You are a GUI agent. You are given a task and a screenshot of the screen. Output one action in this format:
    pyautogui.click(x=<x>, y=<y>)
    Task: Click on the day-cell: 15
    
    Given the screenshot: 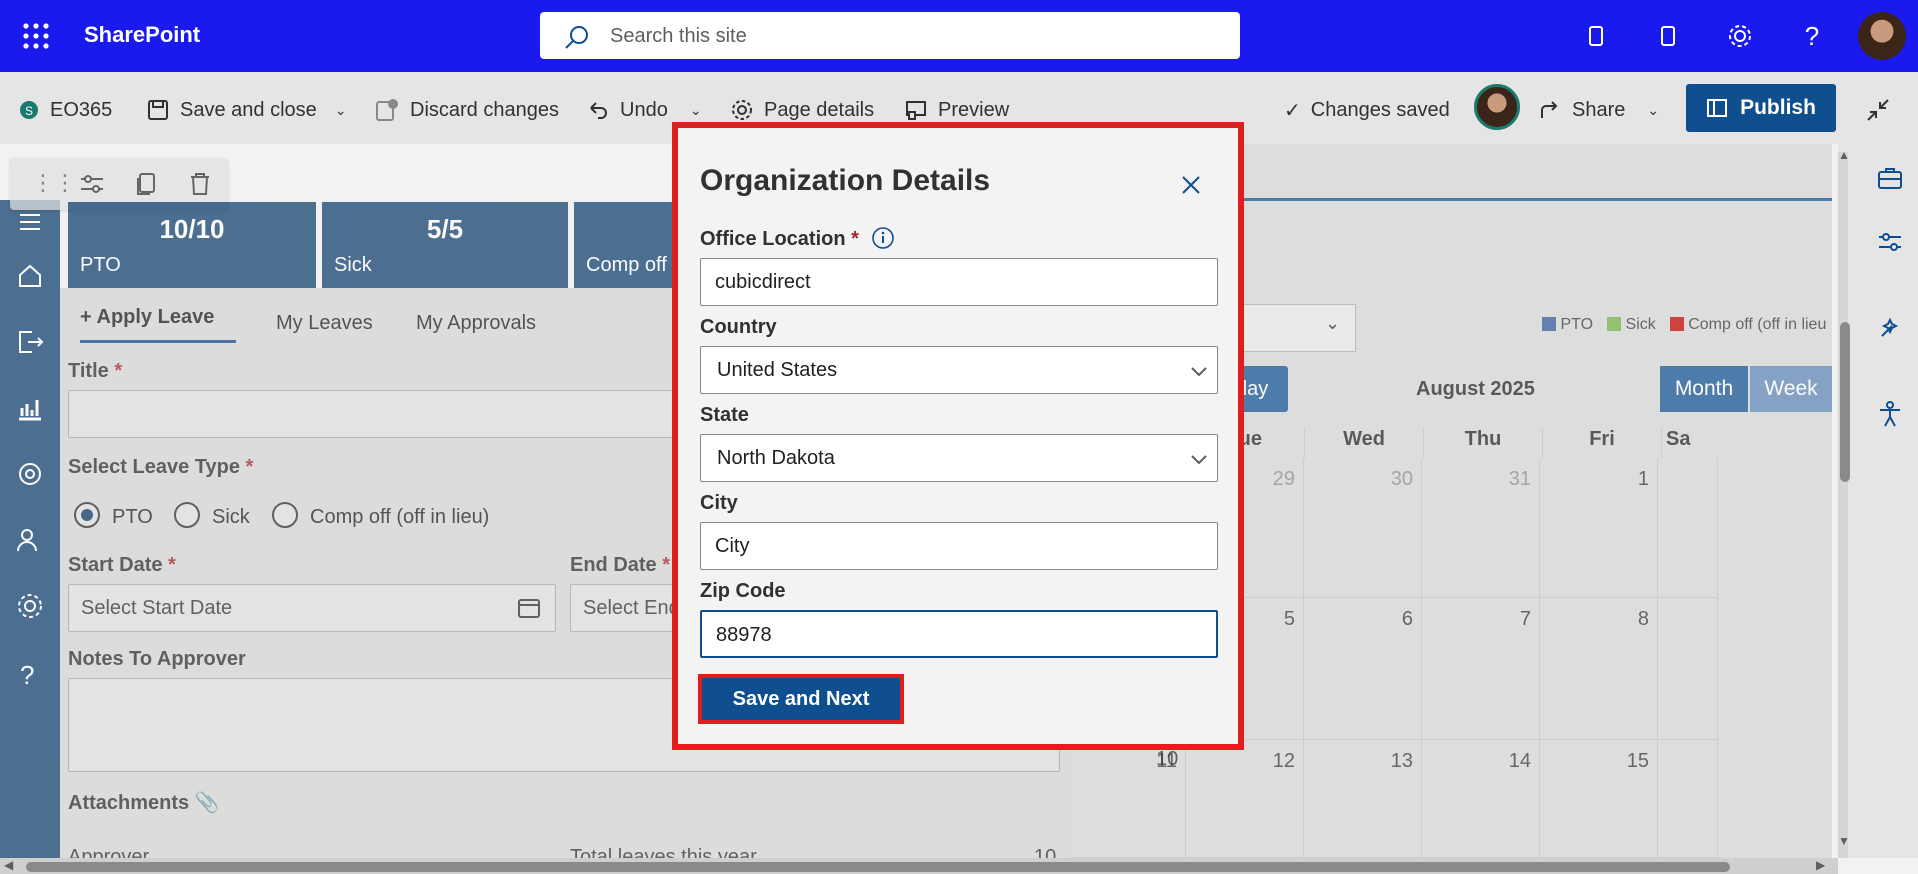 What is the action you would take?
    pyautogui.click(x=1599, y=799)
    